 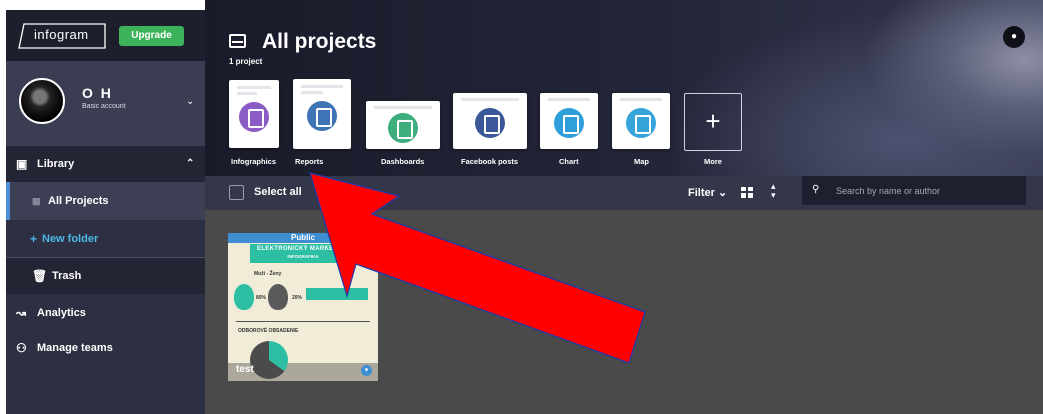 I want to click on thumbnail-heading: ODBOROVÉ OBSADENIE, so click(x=268, y=331).